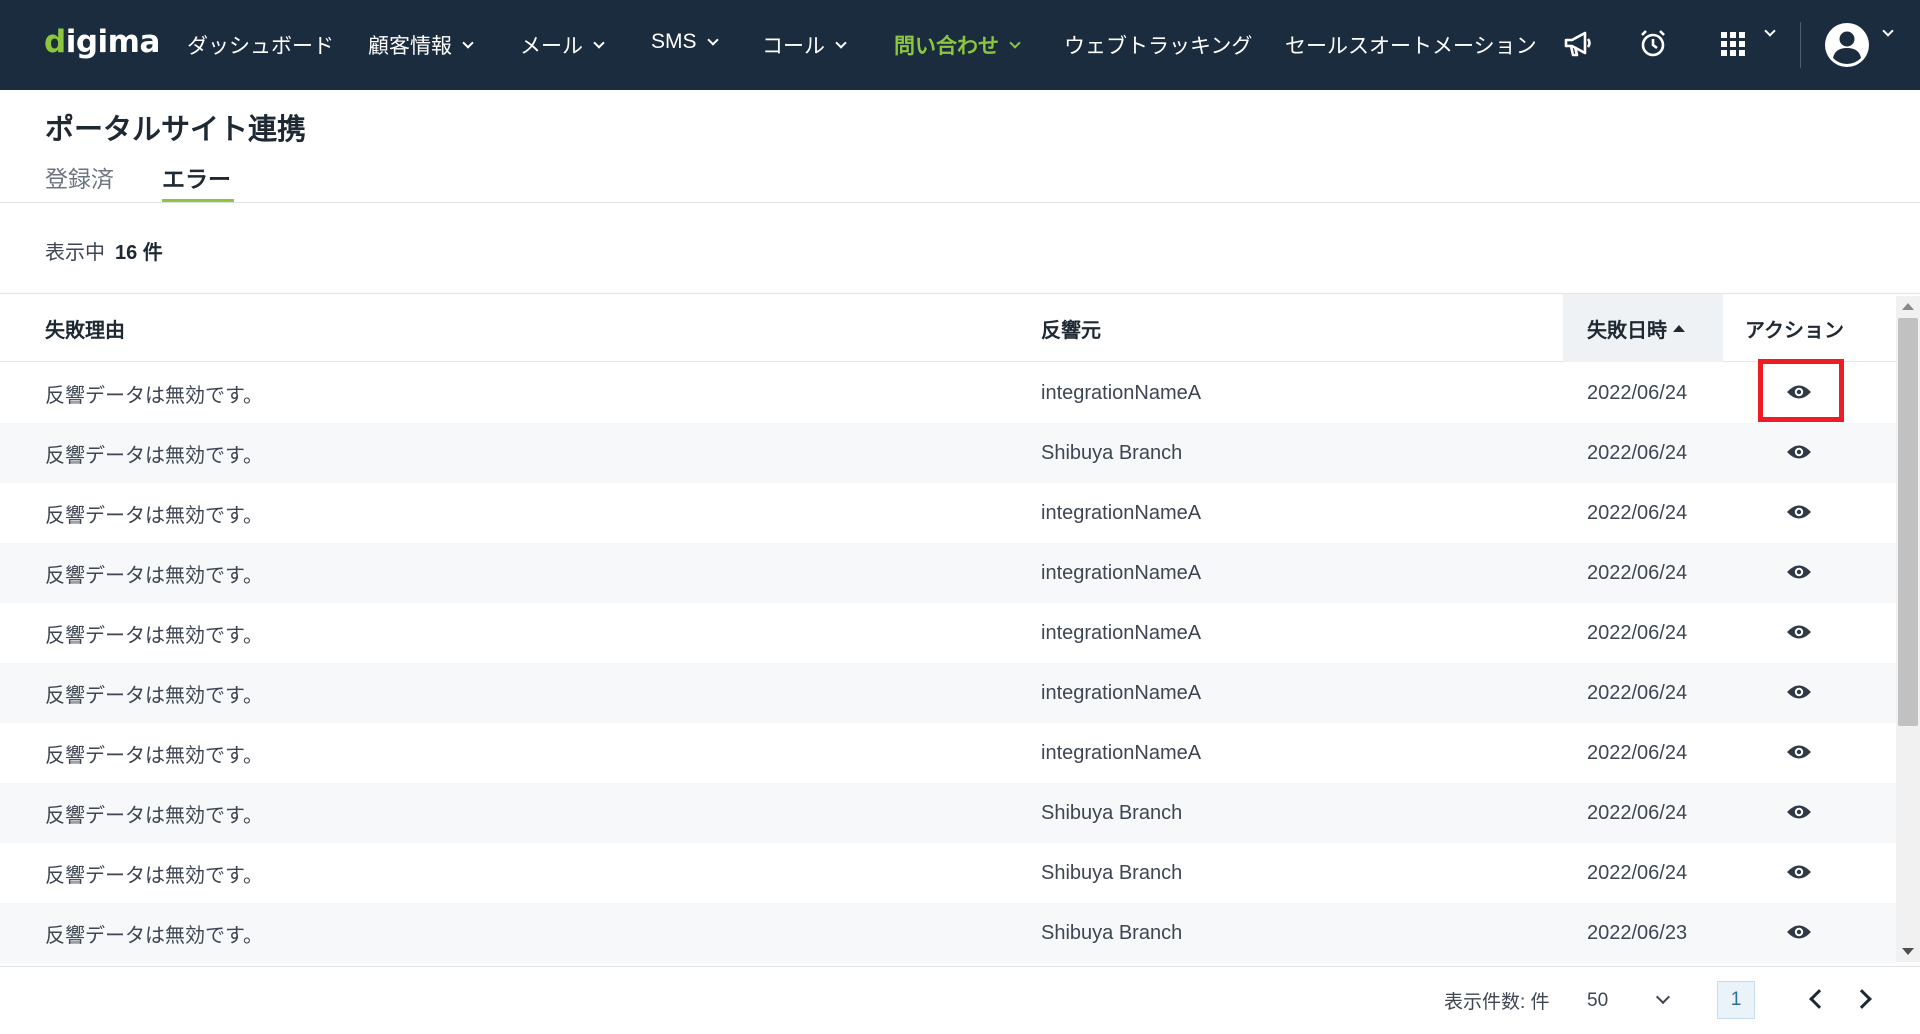 The image size is (1920, 1034). I want to click on digima-logo: digima, so click(102, 42).